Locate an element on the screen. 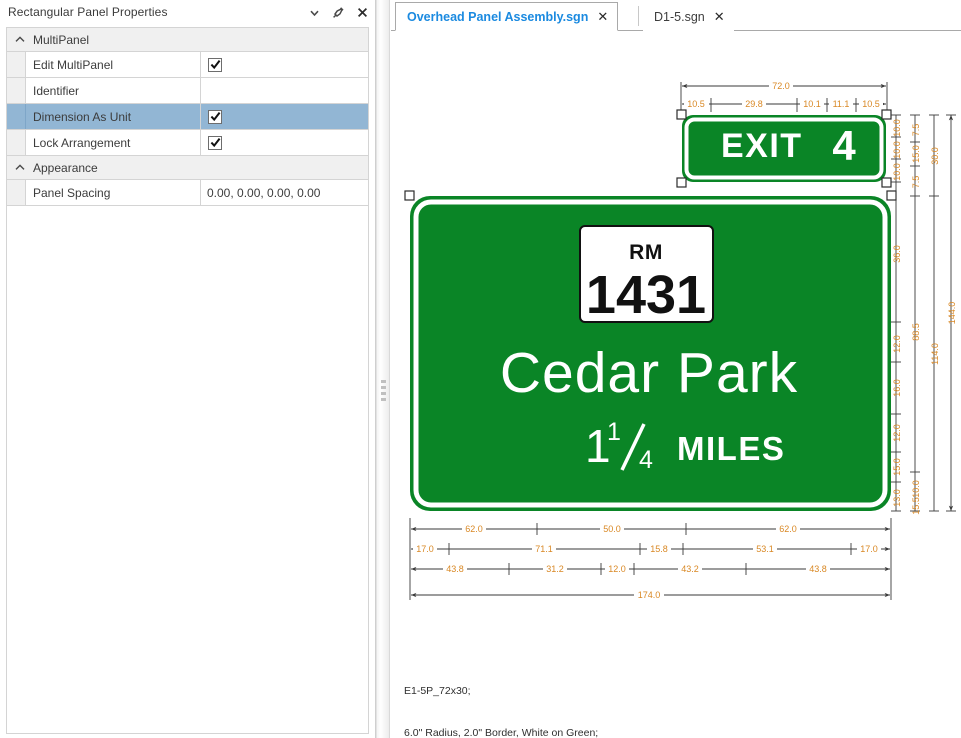 The height and width of the screenshot is (738, 961). category-label: MultiPanel is located at coordinates (61, 39).